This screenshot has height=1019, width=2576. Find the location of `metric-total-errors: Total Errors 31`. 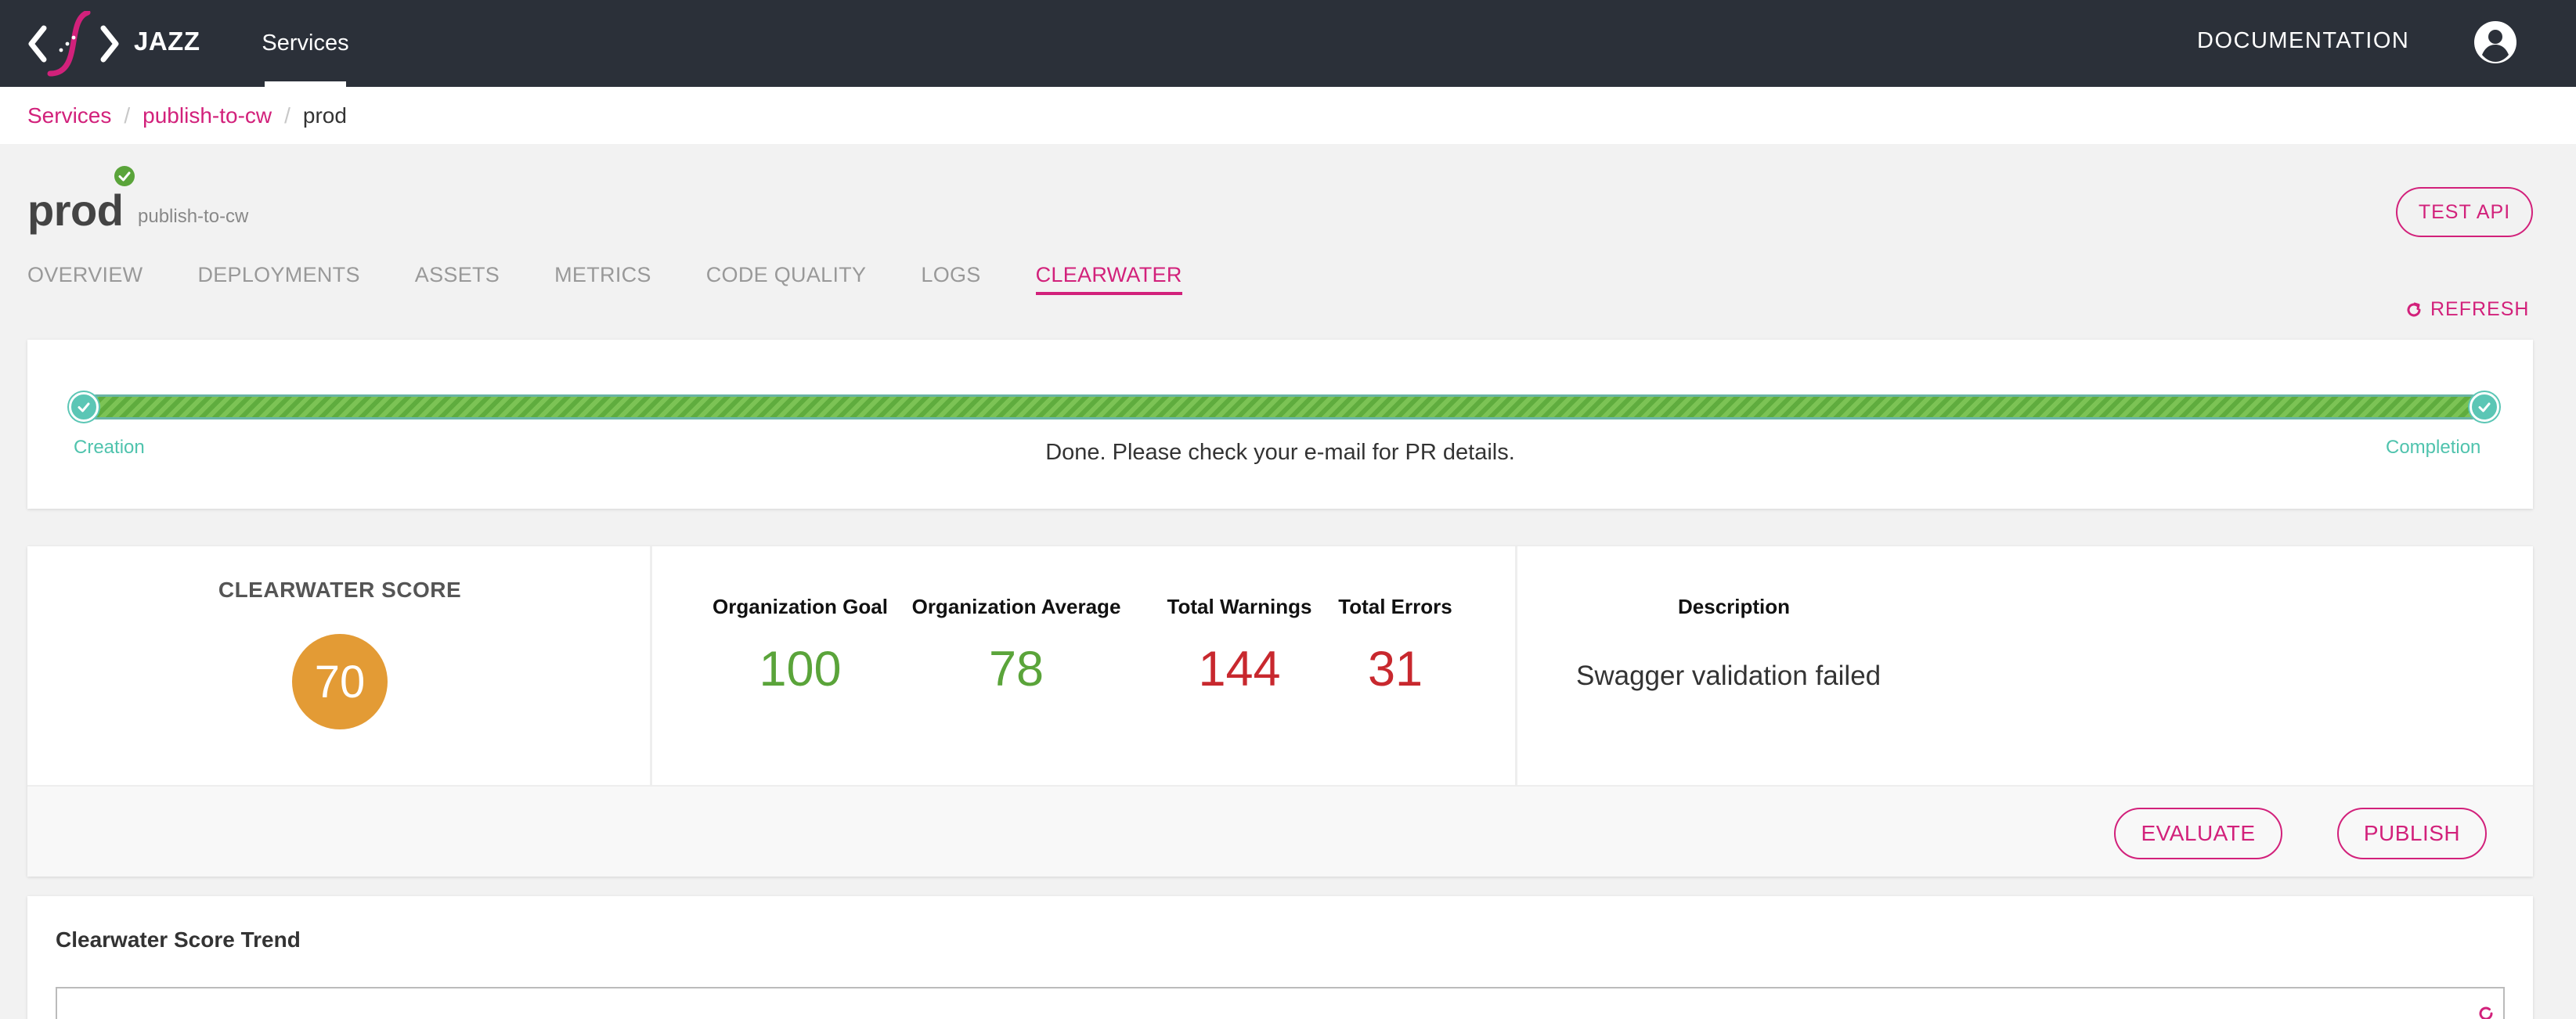

metric-total-errors: Total Errors 31 is located at coordinates (1395, 646).